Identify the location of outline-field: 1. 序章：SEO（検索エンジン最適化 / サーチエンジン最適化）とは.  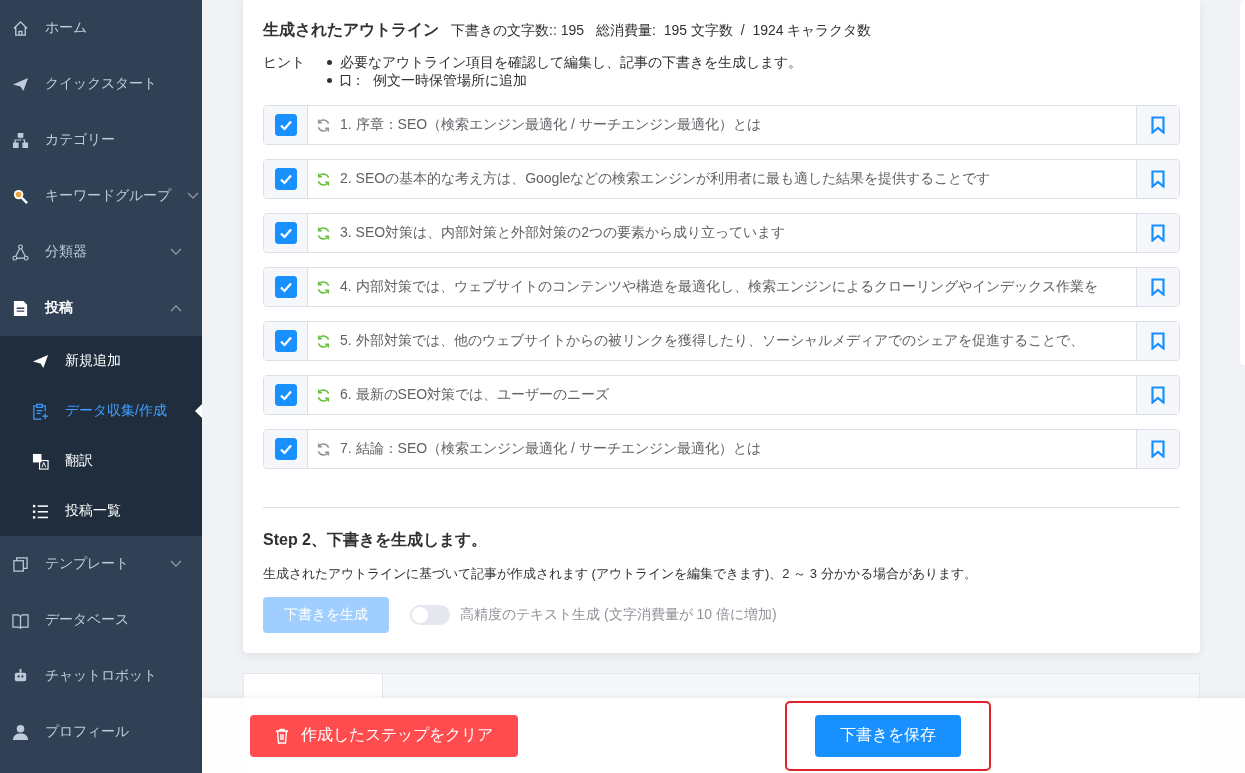
(722, 125).